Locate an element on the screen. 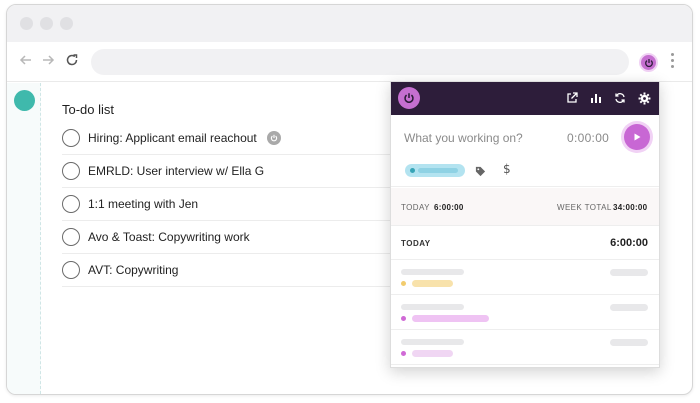 Image resolution: width=700 pixels, height=403 pixels. address-bar is located at coordinates (360, 62).